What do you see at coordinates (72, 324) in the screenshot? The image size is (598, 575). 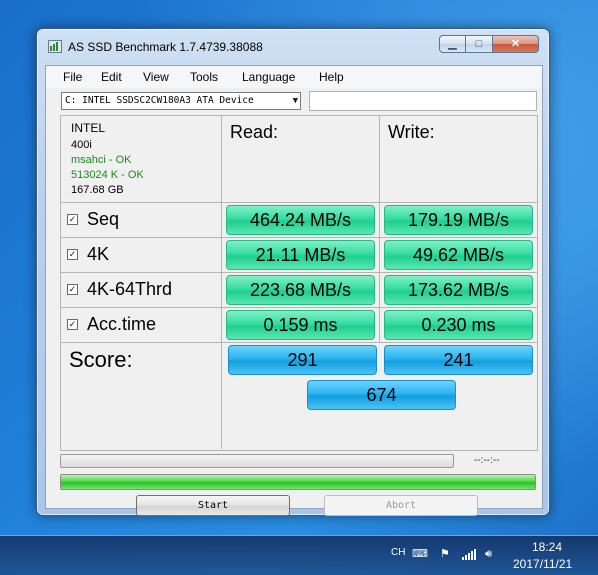 I see `acc-time-checkbox: ✓` at bounding box center [72, 324].